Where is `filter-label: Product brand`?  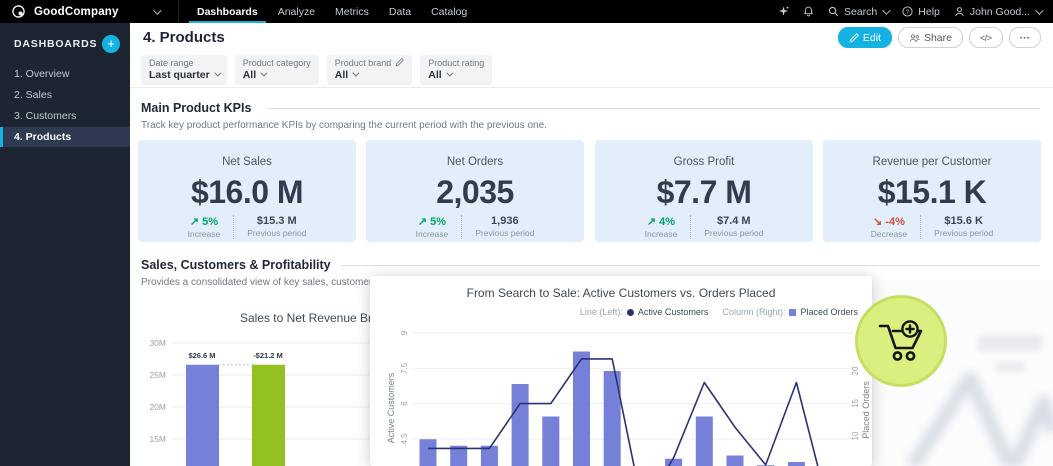
filter-label: Product brand is located at coordinates (363, 62).